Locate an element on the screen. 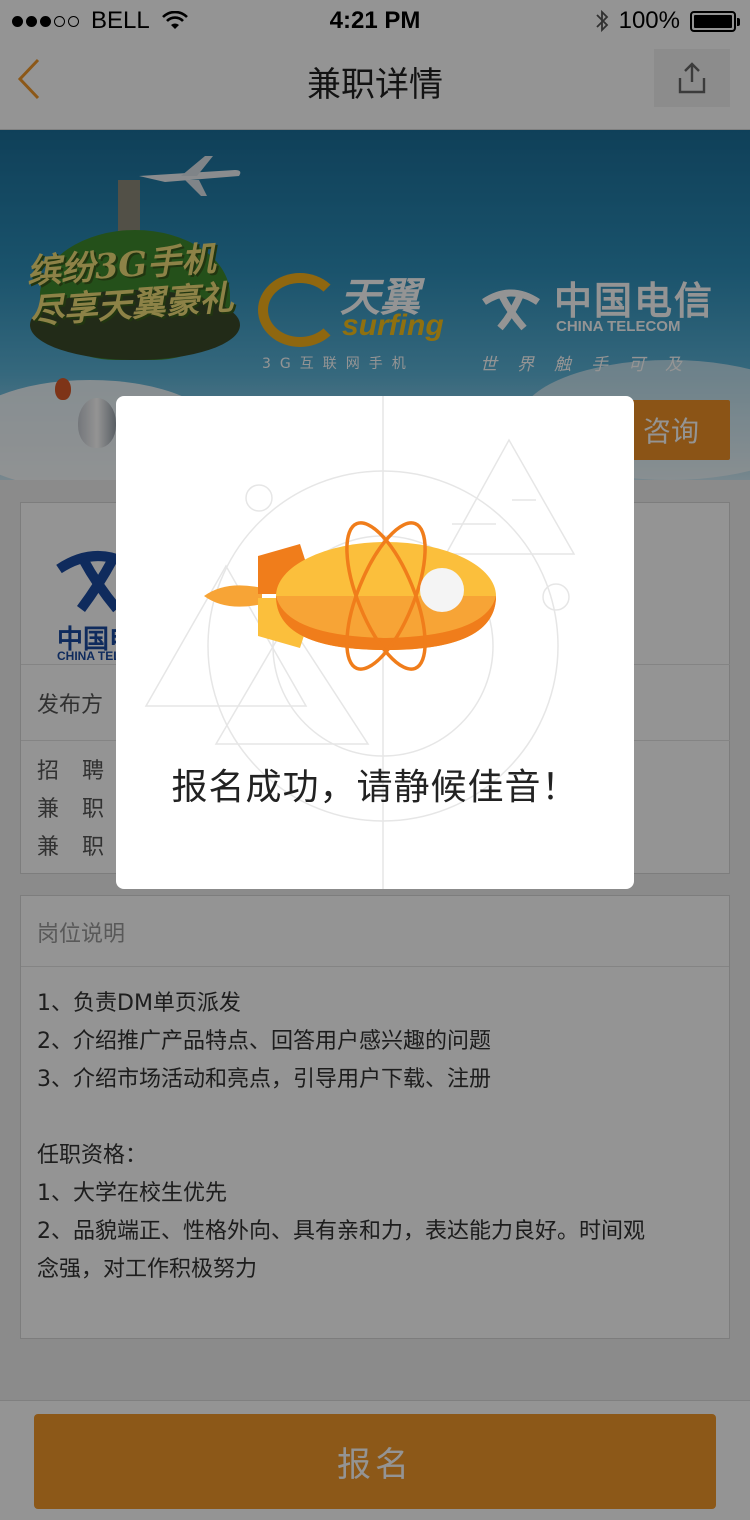 This screenshot has height=1520, width=750. success-message: 报名成功，请静候佳音！ is located at coordinates (375, 787).